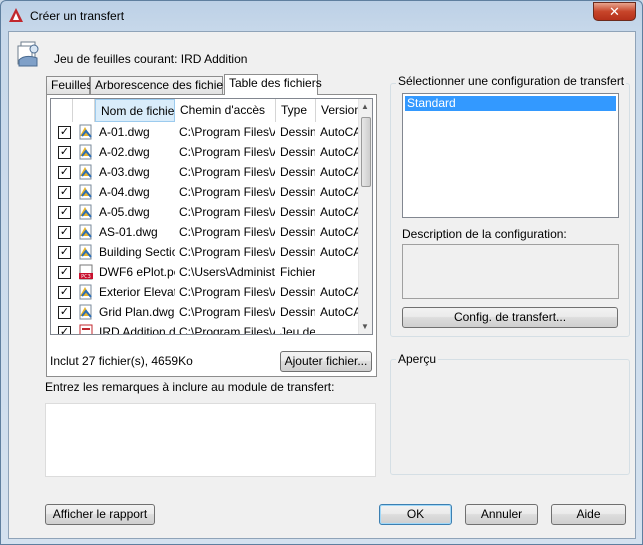 Image resolution: width=643 pixels, height=545 pixels. I want to click on col-icon, so click(84, 110).